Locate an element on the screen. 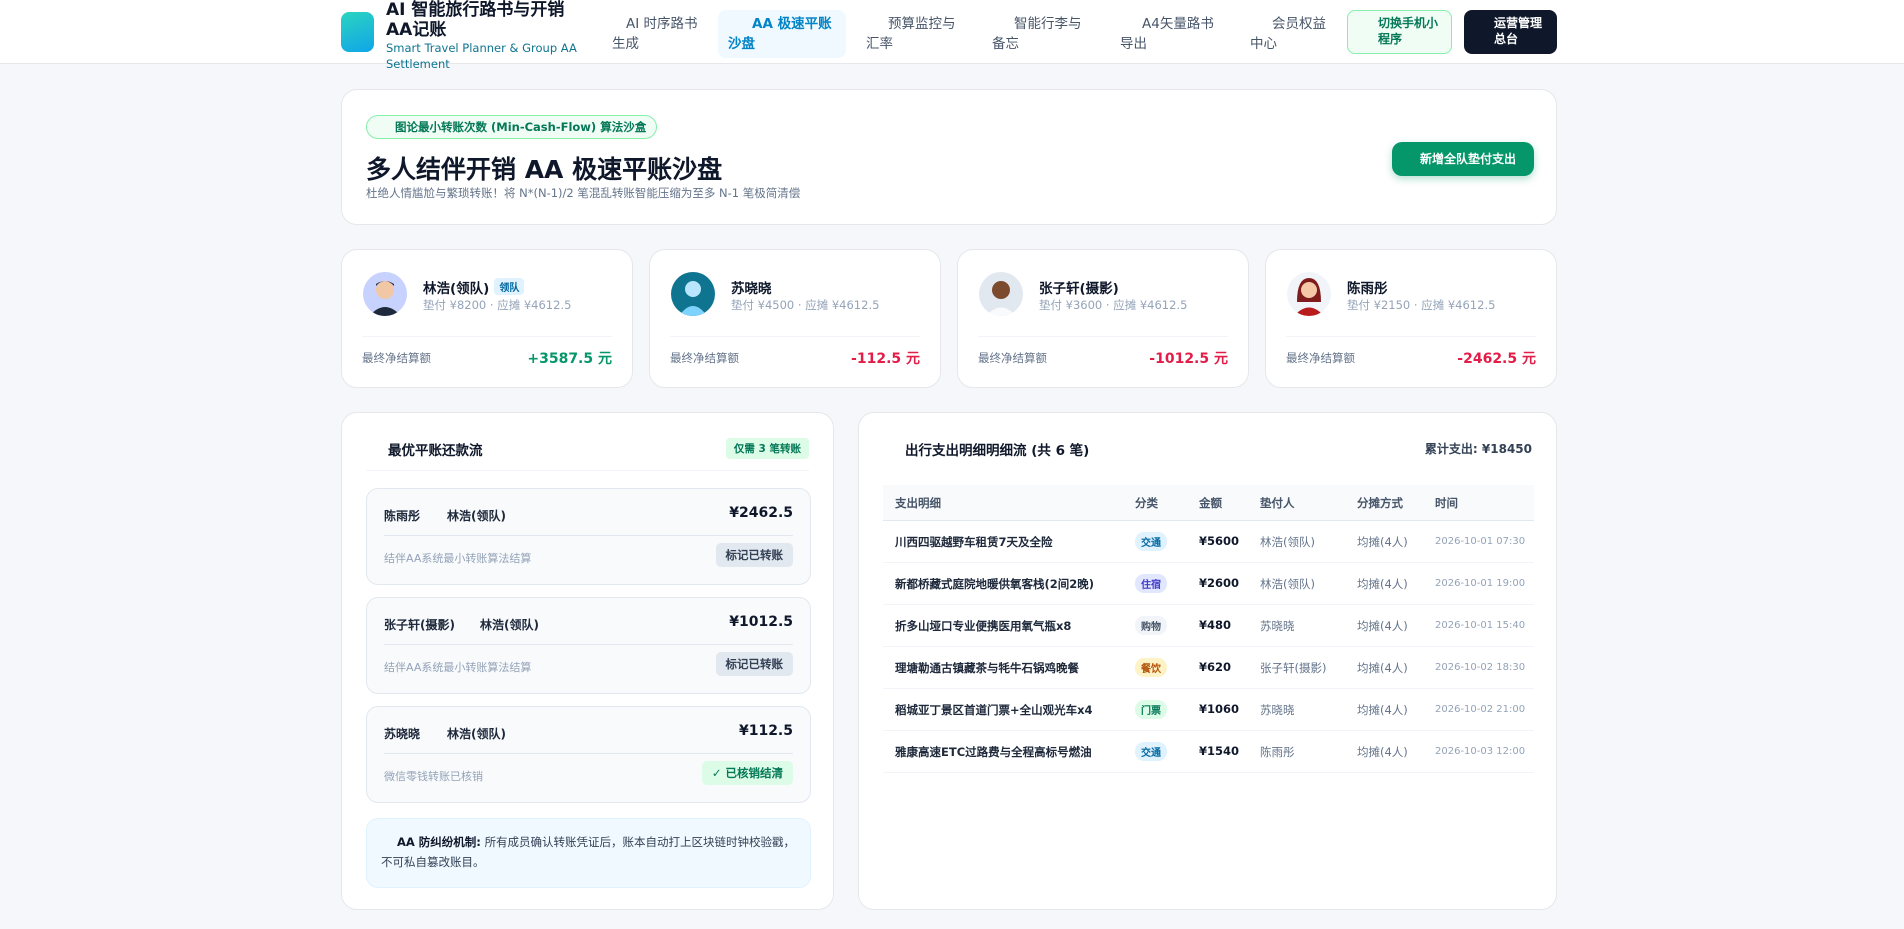  expense-payer: 张子轩(摄影) is located at coordinates (1293, 668).